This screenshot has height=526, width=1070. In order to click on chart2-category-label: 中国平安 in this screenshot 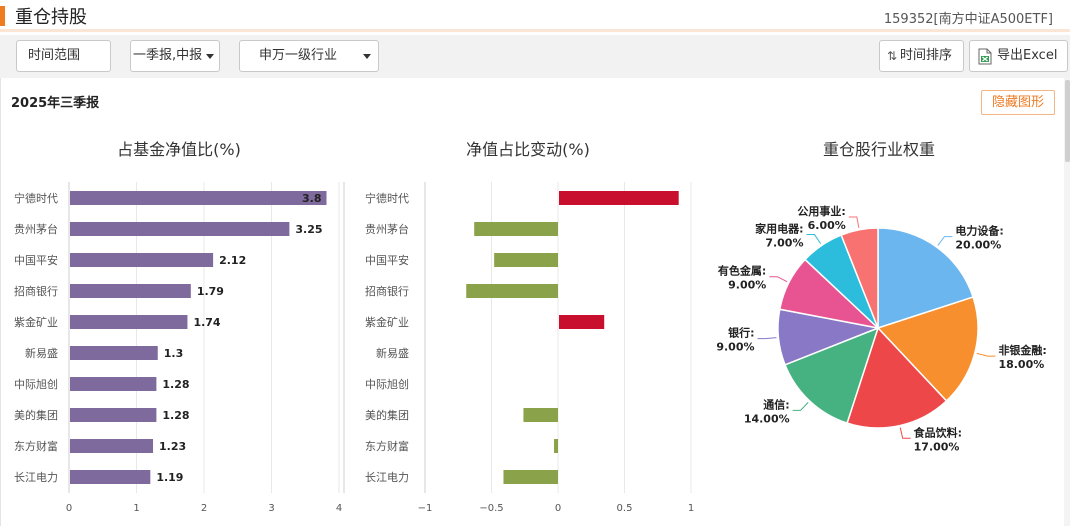, I will do `click(387, 260)`.